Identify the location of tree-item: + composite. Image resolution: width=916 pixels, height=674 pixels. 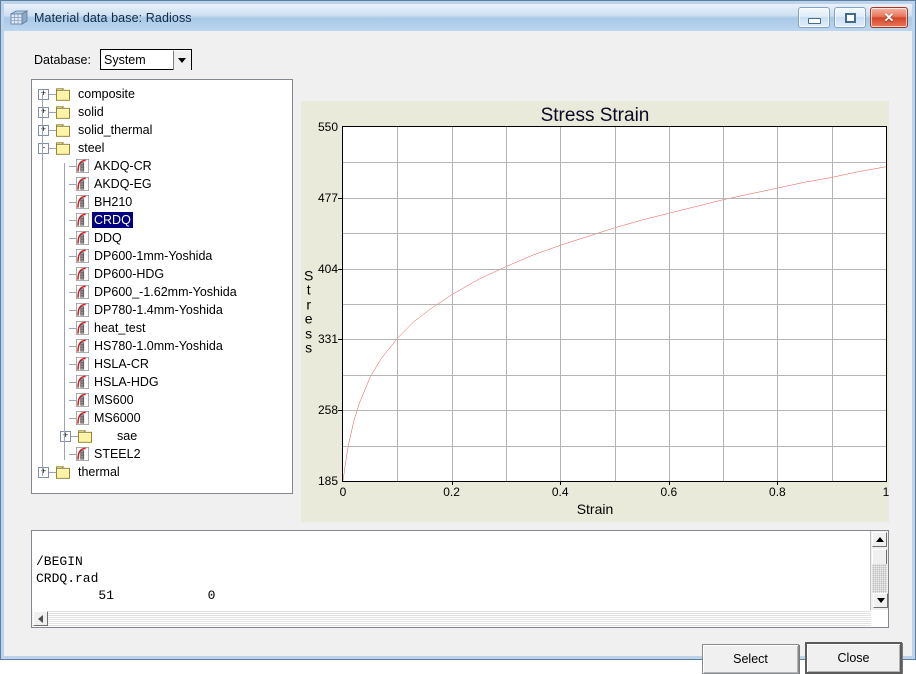
(162, 94).